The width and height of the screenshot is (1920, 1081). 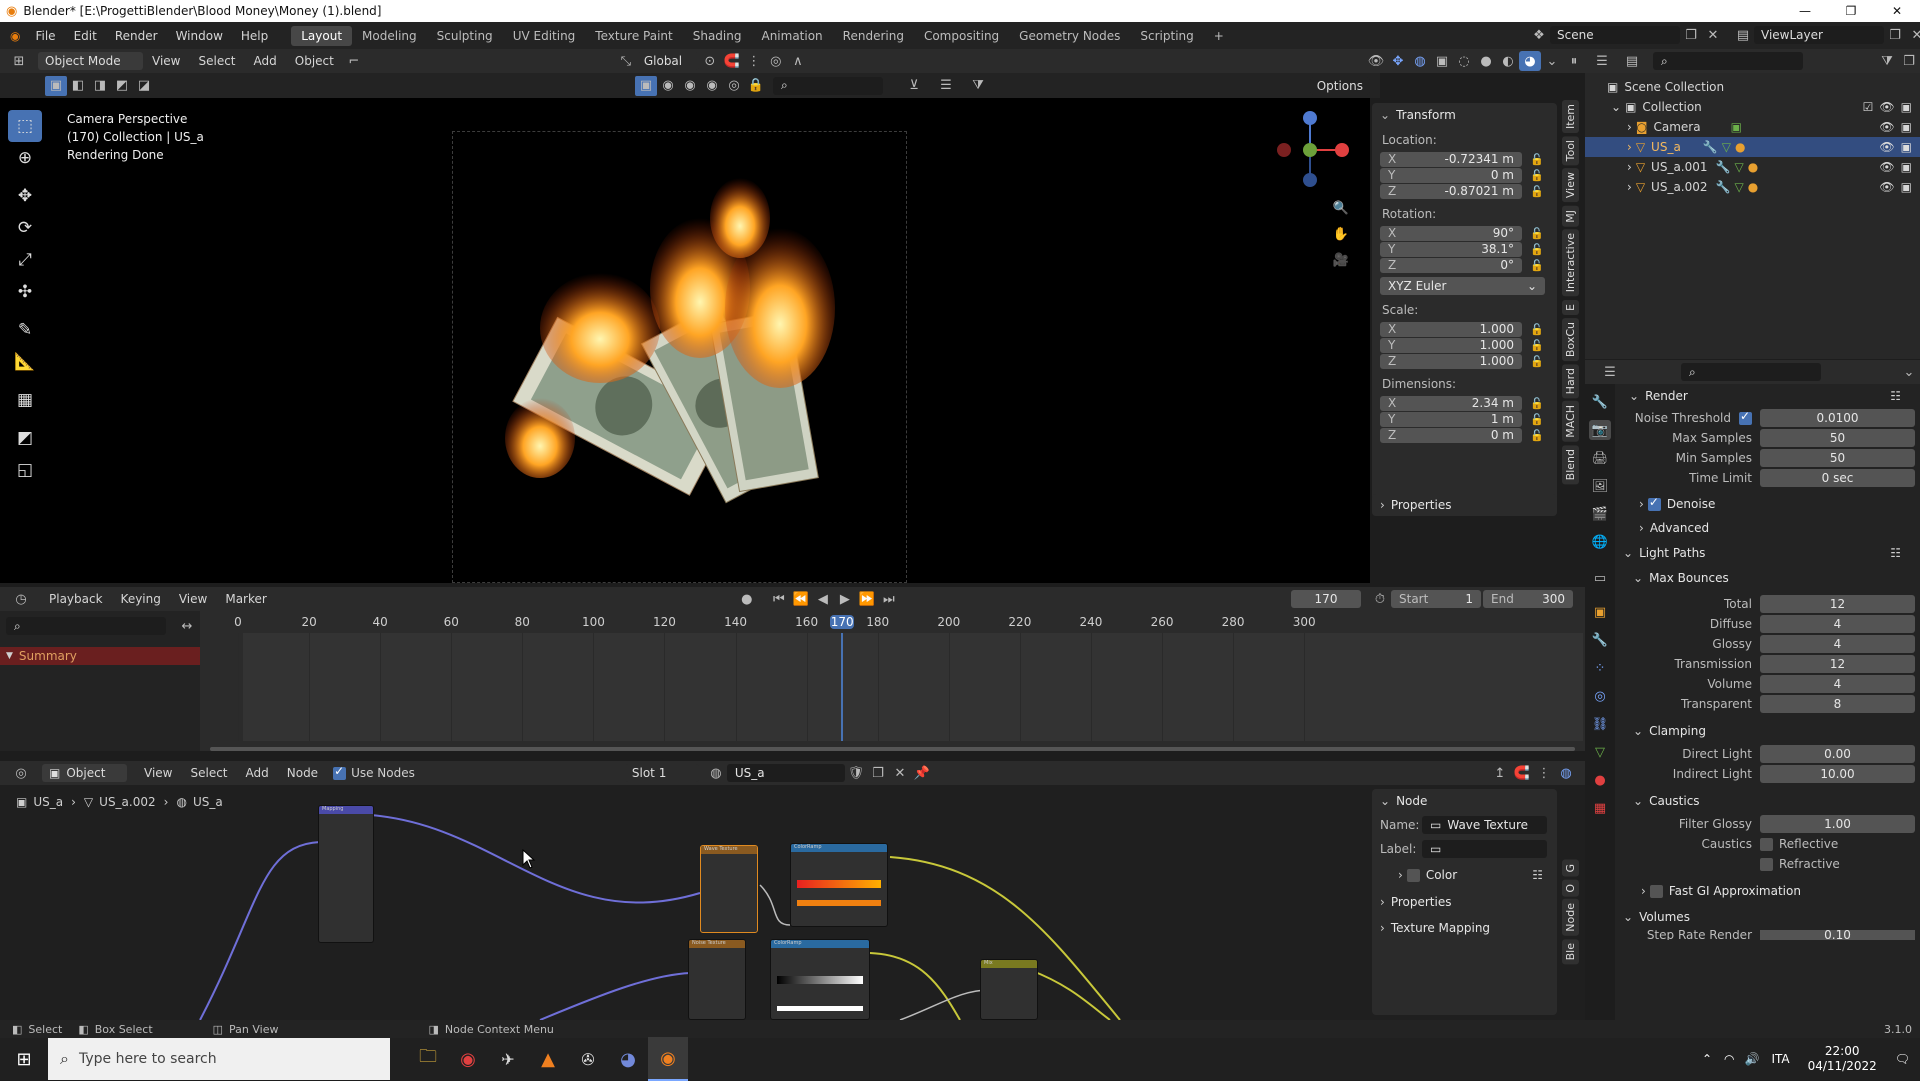 What do you see at coordinates (754, 61) in the screenshot?
I see `snap-target-icon: ⋮` at bounding box center [754, 61].